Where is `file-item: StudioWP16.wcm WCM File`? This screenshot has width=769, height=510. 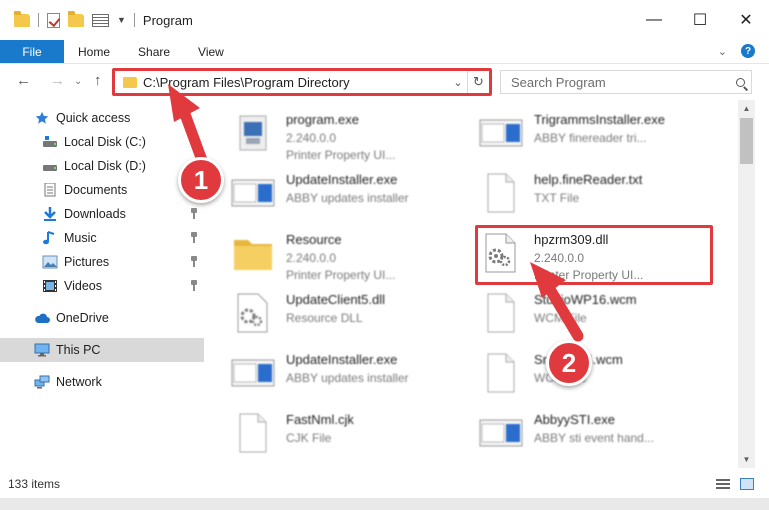
file-item: StudioWP16.wcm WCM File is located at coordinates (608, 314).